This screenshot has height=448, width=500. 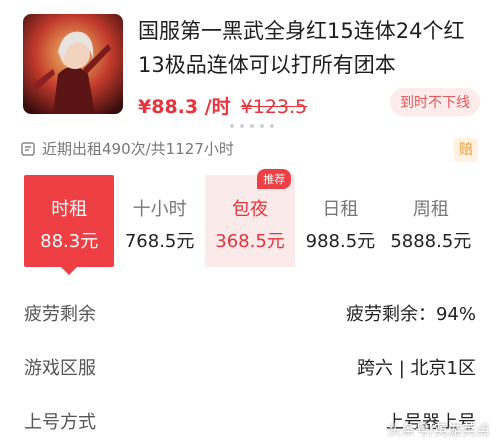 I want to click on tab-price: 368.5元, so click(x=250, y=241).